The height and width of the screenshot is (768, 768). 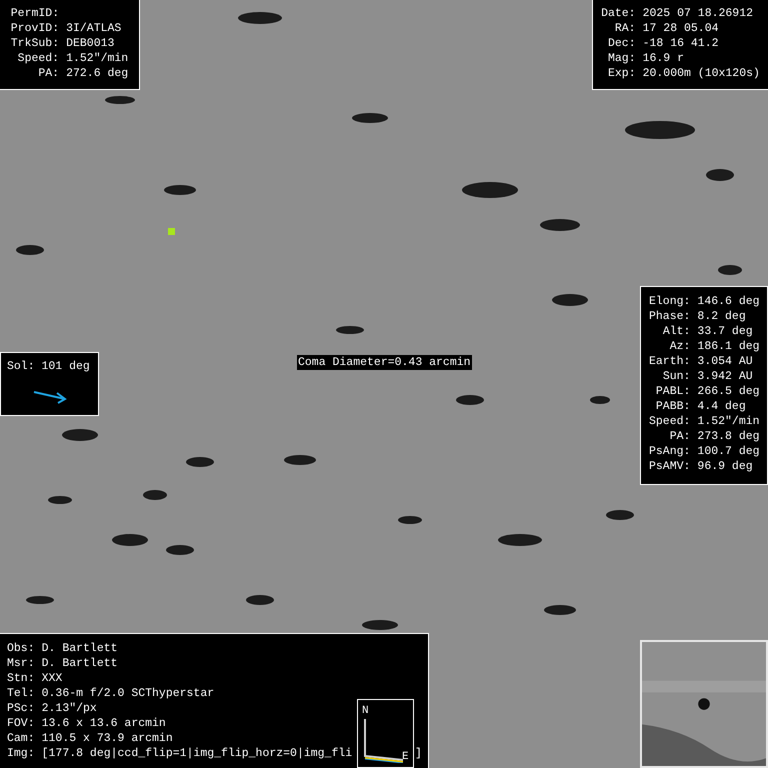 What do you see at coordinates (728, 346) in the screenshot?
I see `field-value: 186.1 deg` at bounding box center [728, 346].